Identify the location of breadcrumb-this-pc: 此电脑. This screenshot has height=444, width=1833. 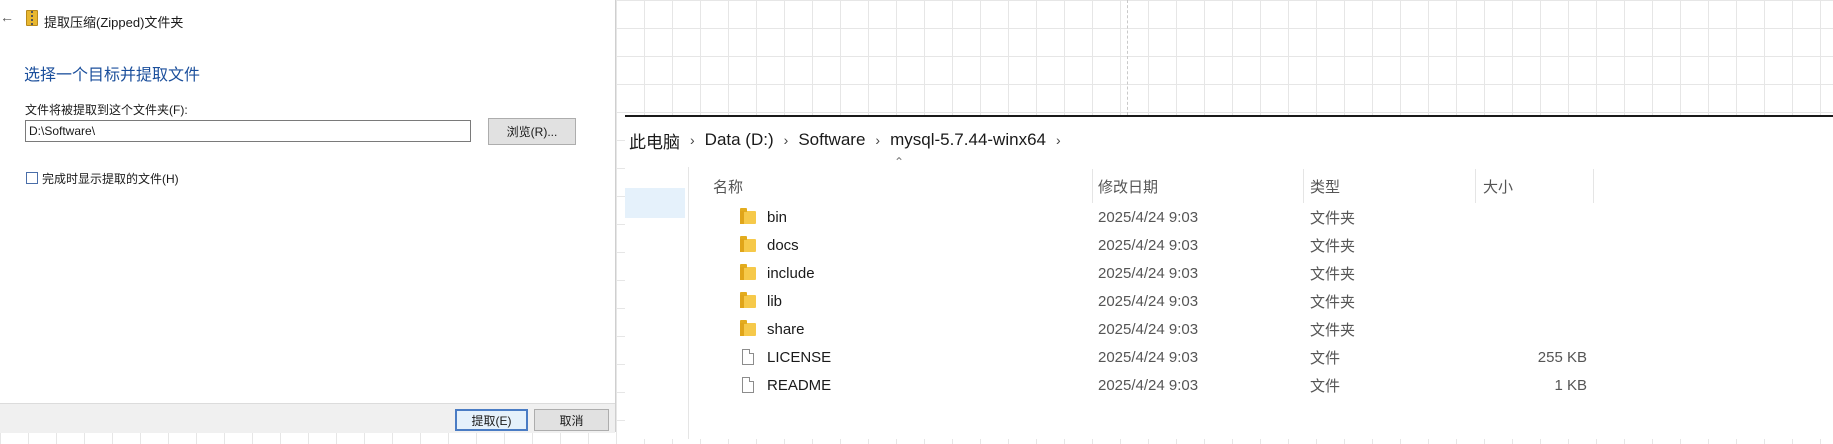
(654, 140).